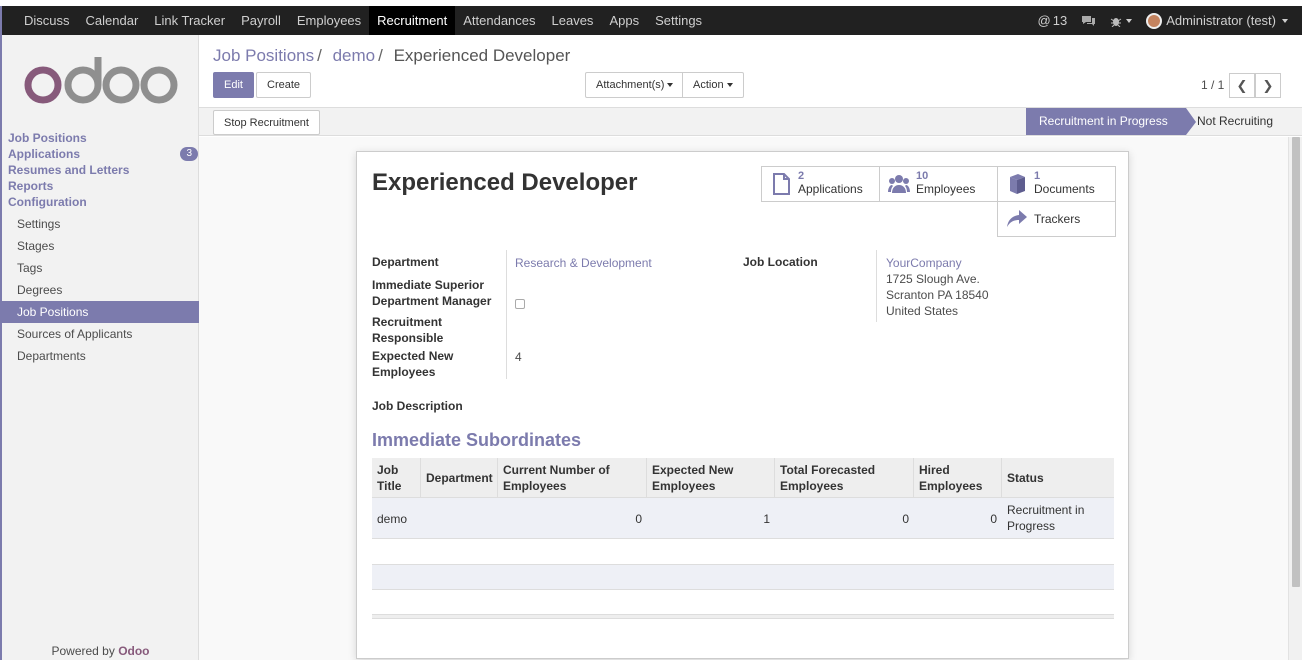 The height and width of the screenshot is (660, 1302). What do you see at coordinates (1296, 362) in the screenshot?
I see `scrollbar-thumb` at bounding box center [1296, 362].